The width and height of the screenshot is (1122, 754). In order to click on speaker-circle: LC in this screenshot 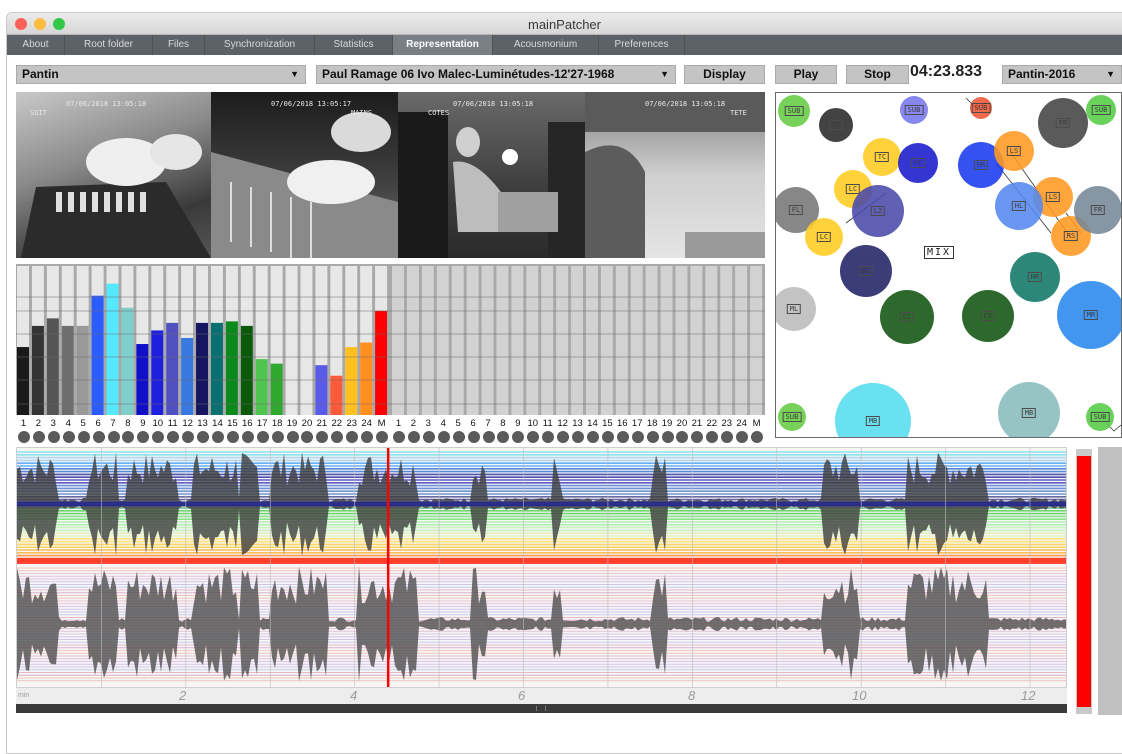, I will do `click(824, 237)`.